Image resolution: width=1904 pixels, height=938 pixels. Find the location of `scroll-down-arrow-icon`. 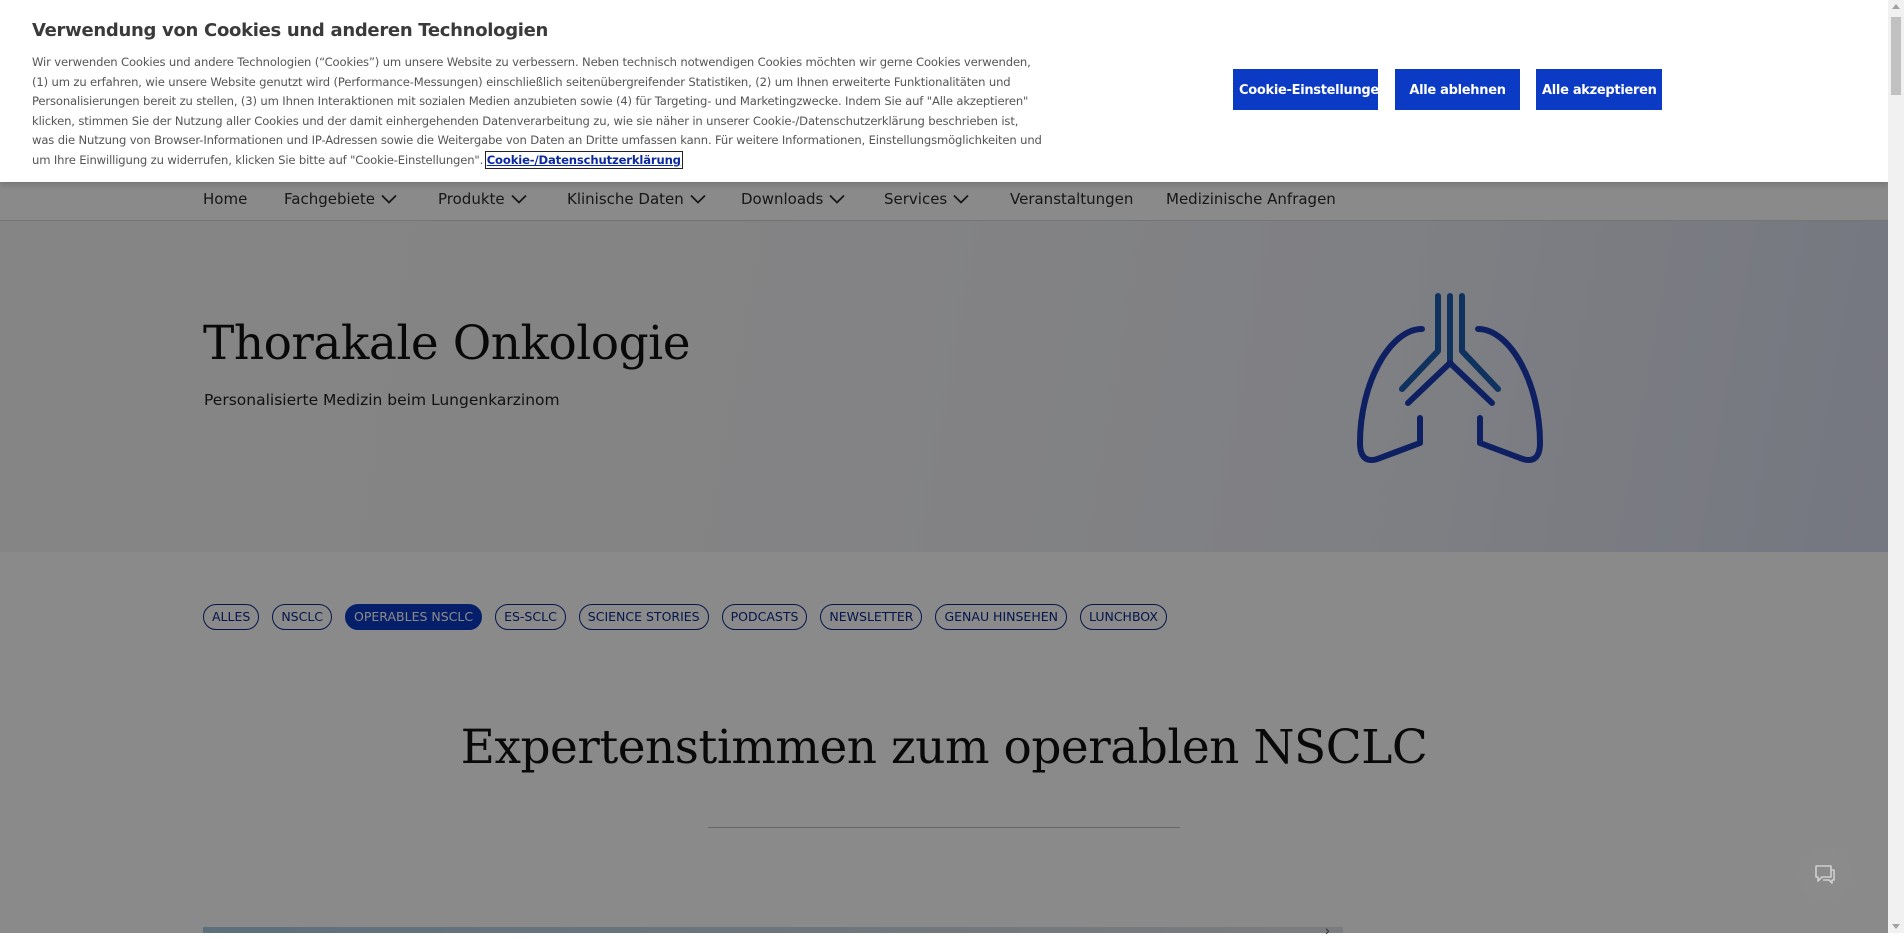

scroll-down-arrow-icon is located at coordinates (1896, 926).